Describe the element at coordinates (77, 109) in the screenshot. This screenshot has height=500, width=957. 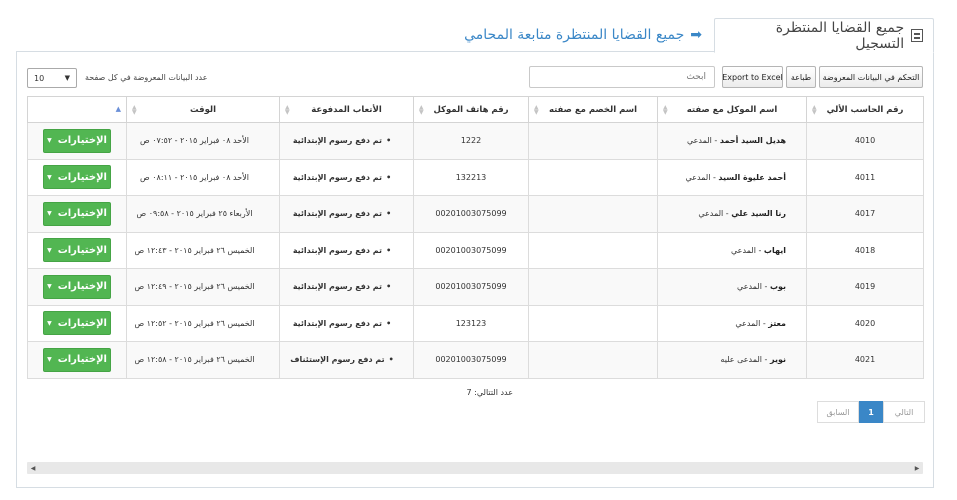
I see `column-header: ▲` at that location.